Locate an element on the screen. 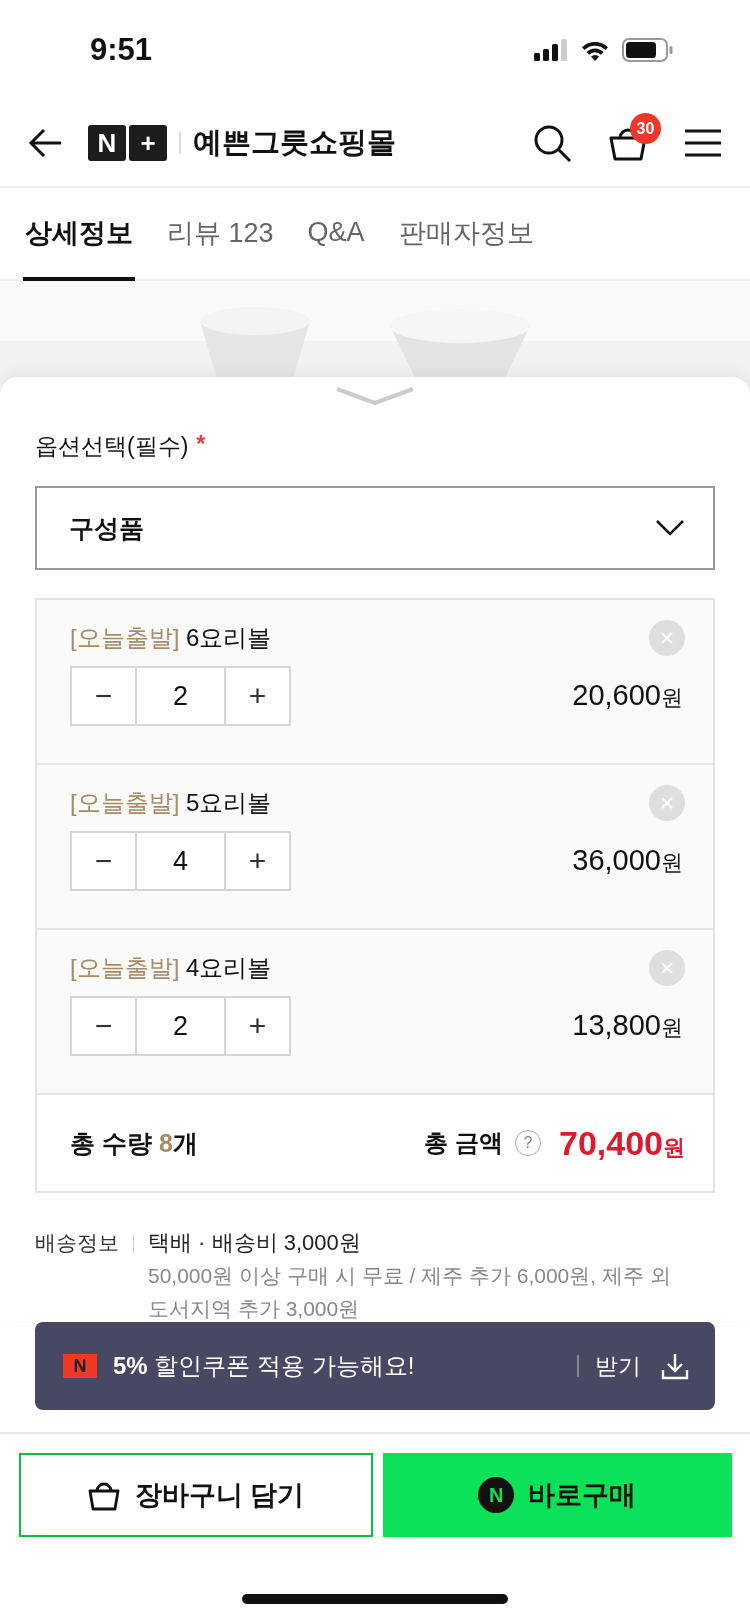  logo-plus: + is located at coordinates (148, 143).